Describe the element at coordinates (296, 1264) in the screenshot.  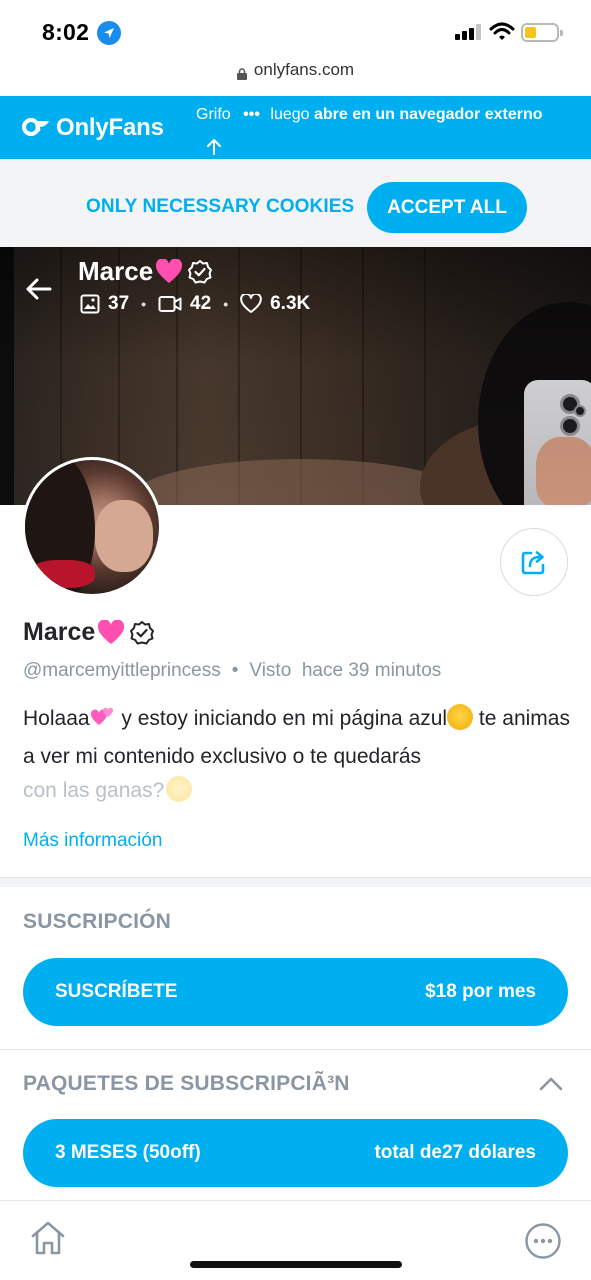
I see `home-indicator` at that location.